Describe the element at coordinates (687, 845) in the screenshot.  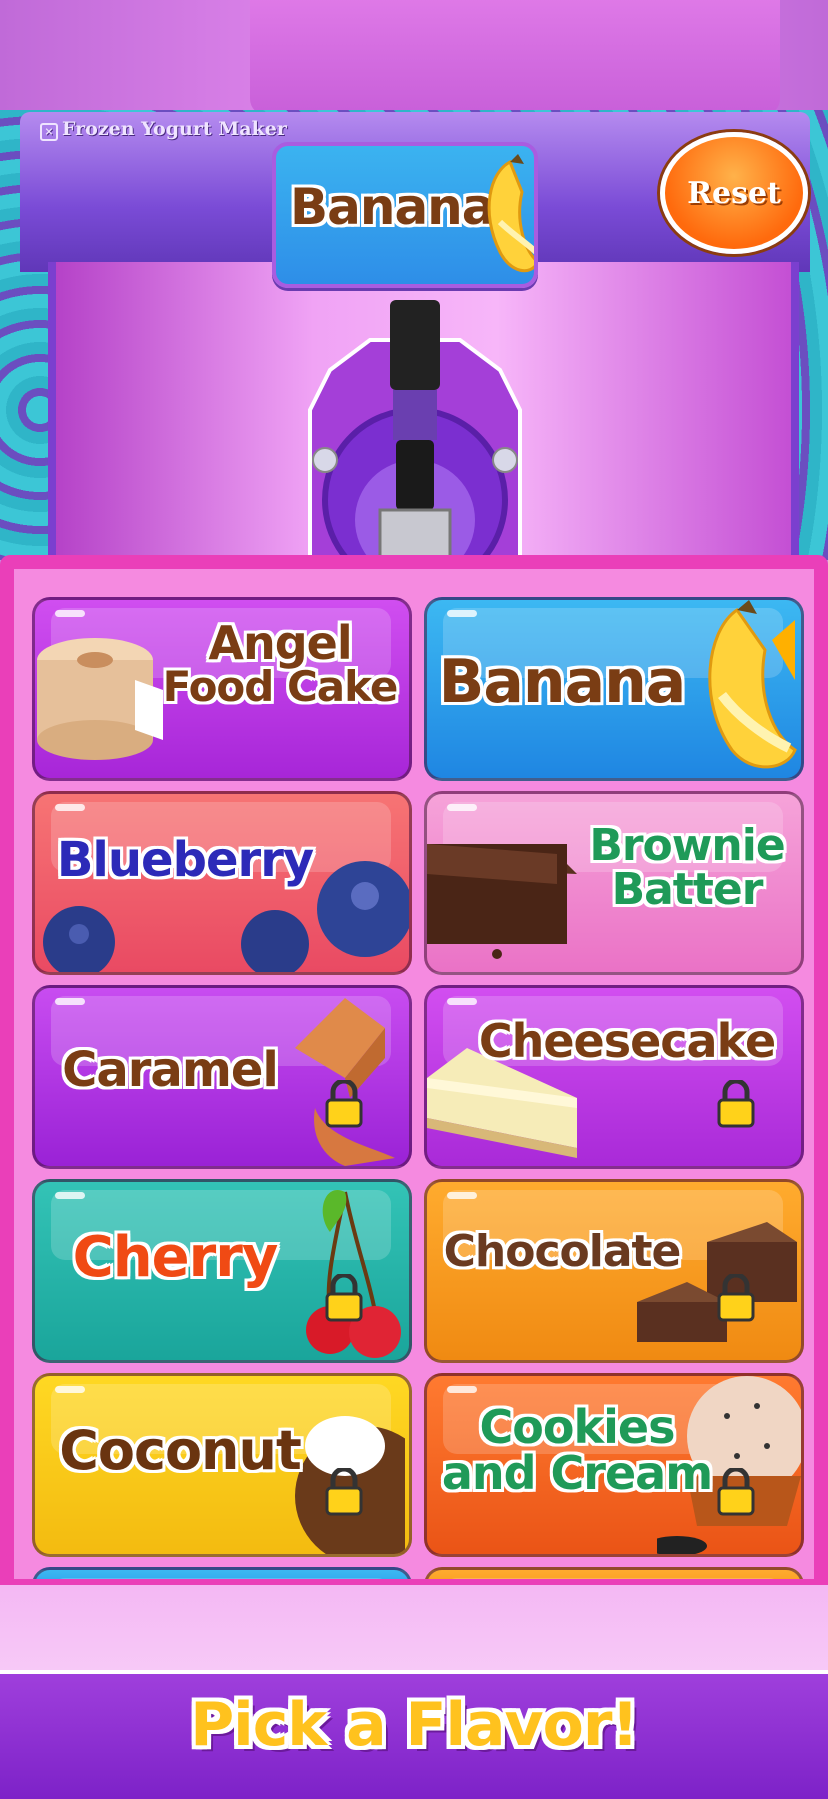
I see `flavor-label-line1: Brownie` at that location.